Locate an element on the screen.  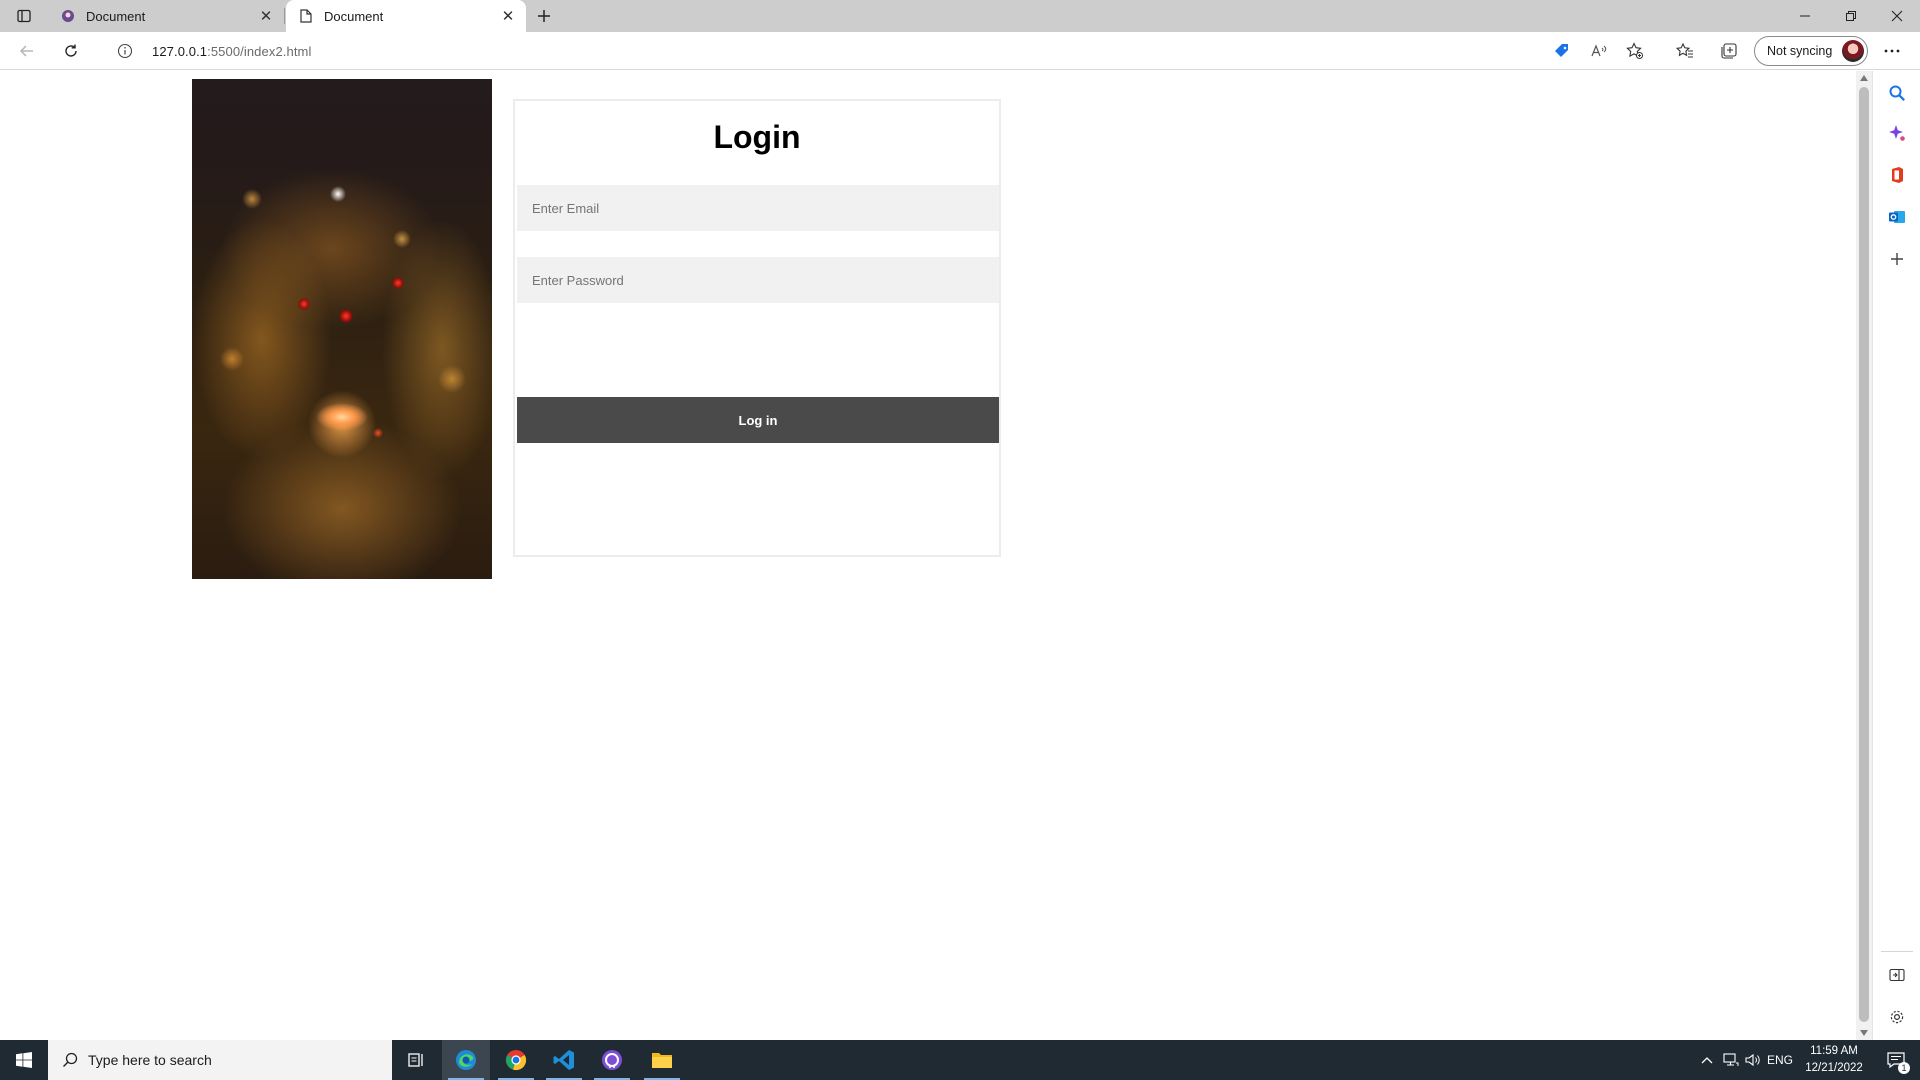
close-window-button is located at coordinates (1897, 16).